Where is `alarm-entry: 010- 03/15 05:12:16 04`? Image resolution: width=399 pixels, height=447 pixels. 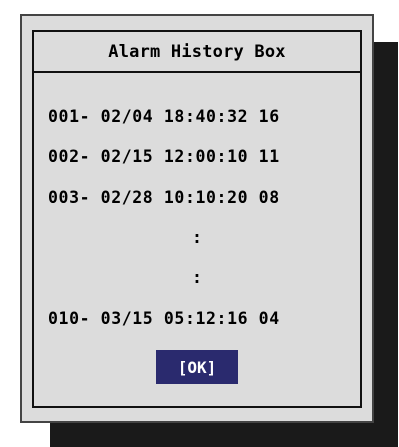
alarm-entry: 010- 03/15 05:12:16 04 is located at coordinates (164, 318).